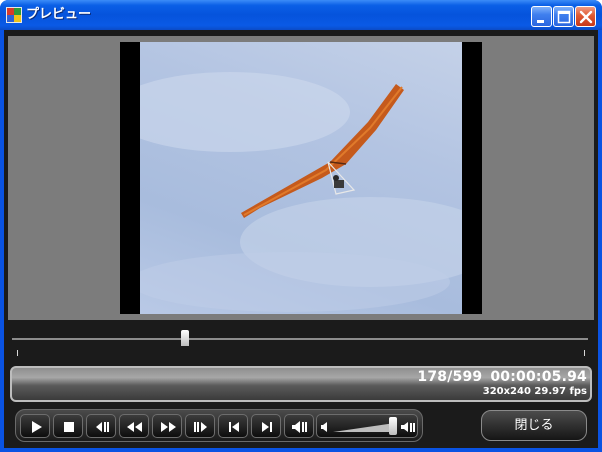 The image size is (602, 452). Describe the element at coordinates (534, 391) in the screenshot. I see `video-info: 320x240 29.97 fps` at that location.